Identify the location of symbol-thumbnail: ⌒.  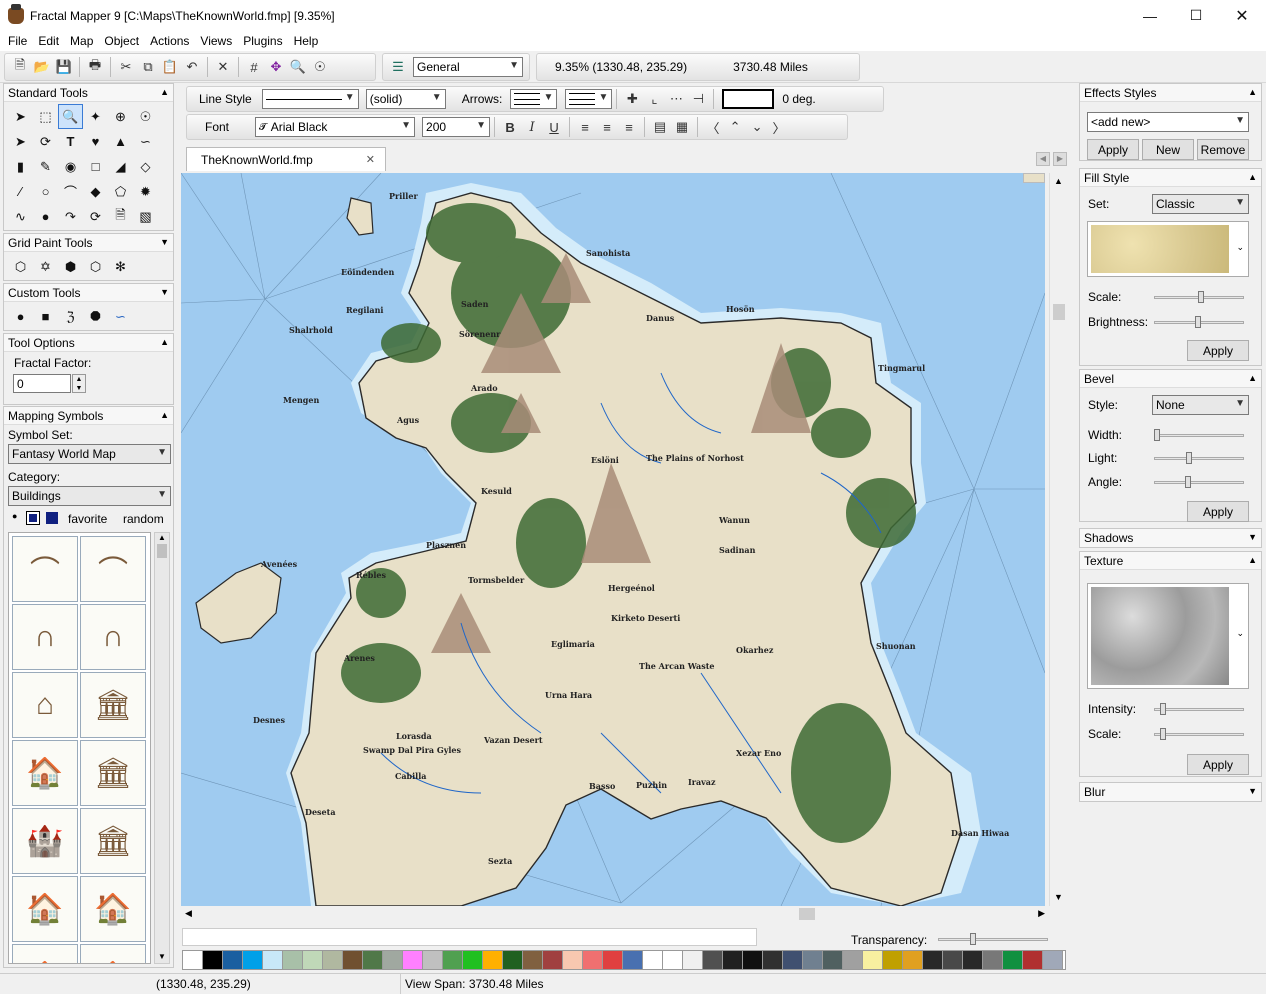
(113, 569).